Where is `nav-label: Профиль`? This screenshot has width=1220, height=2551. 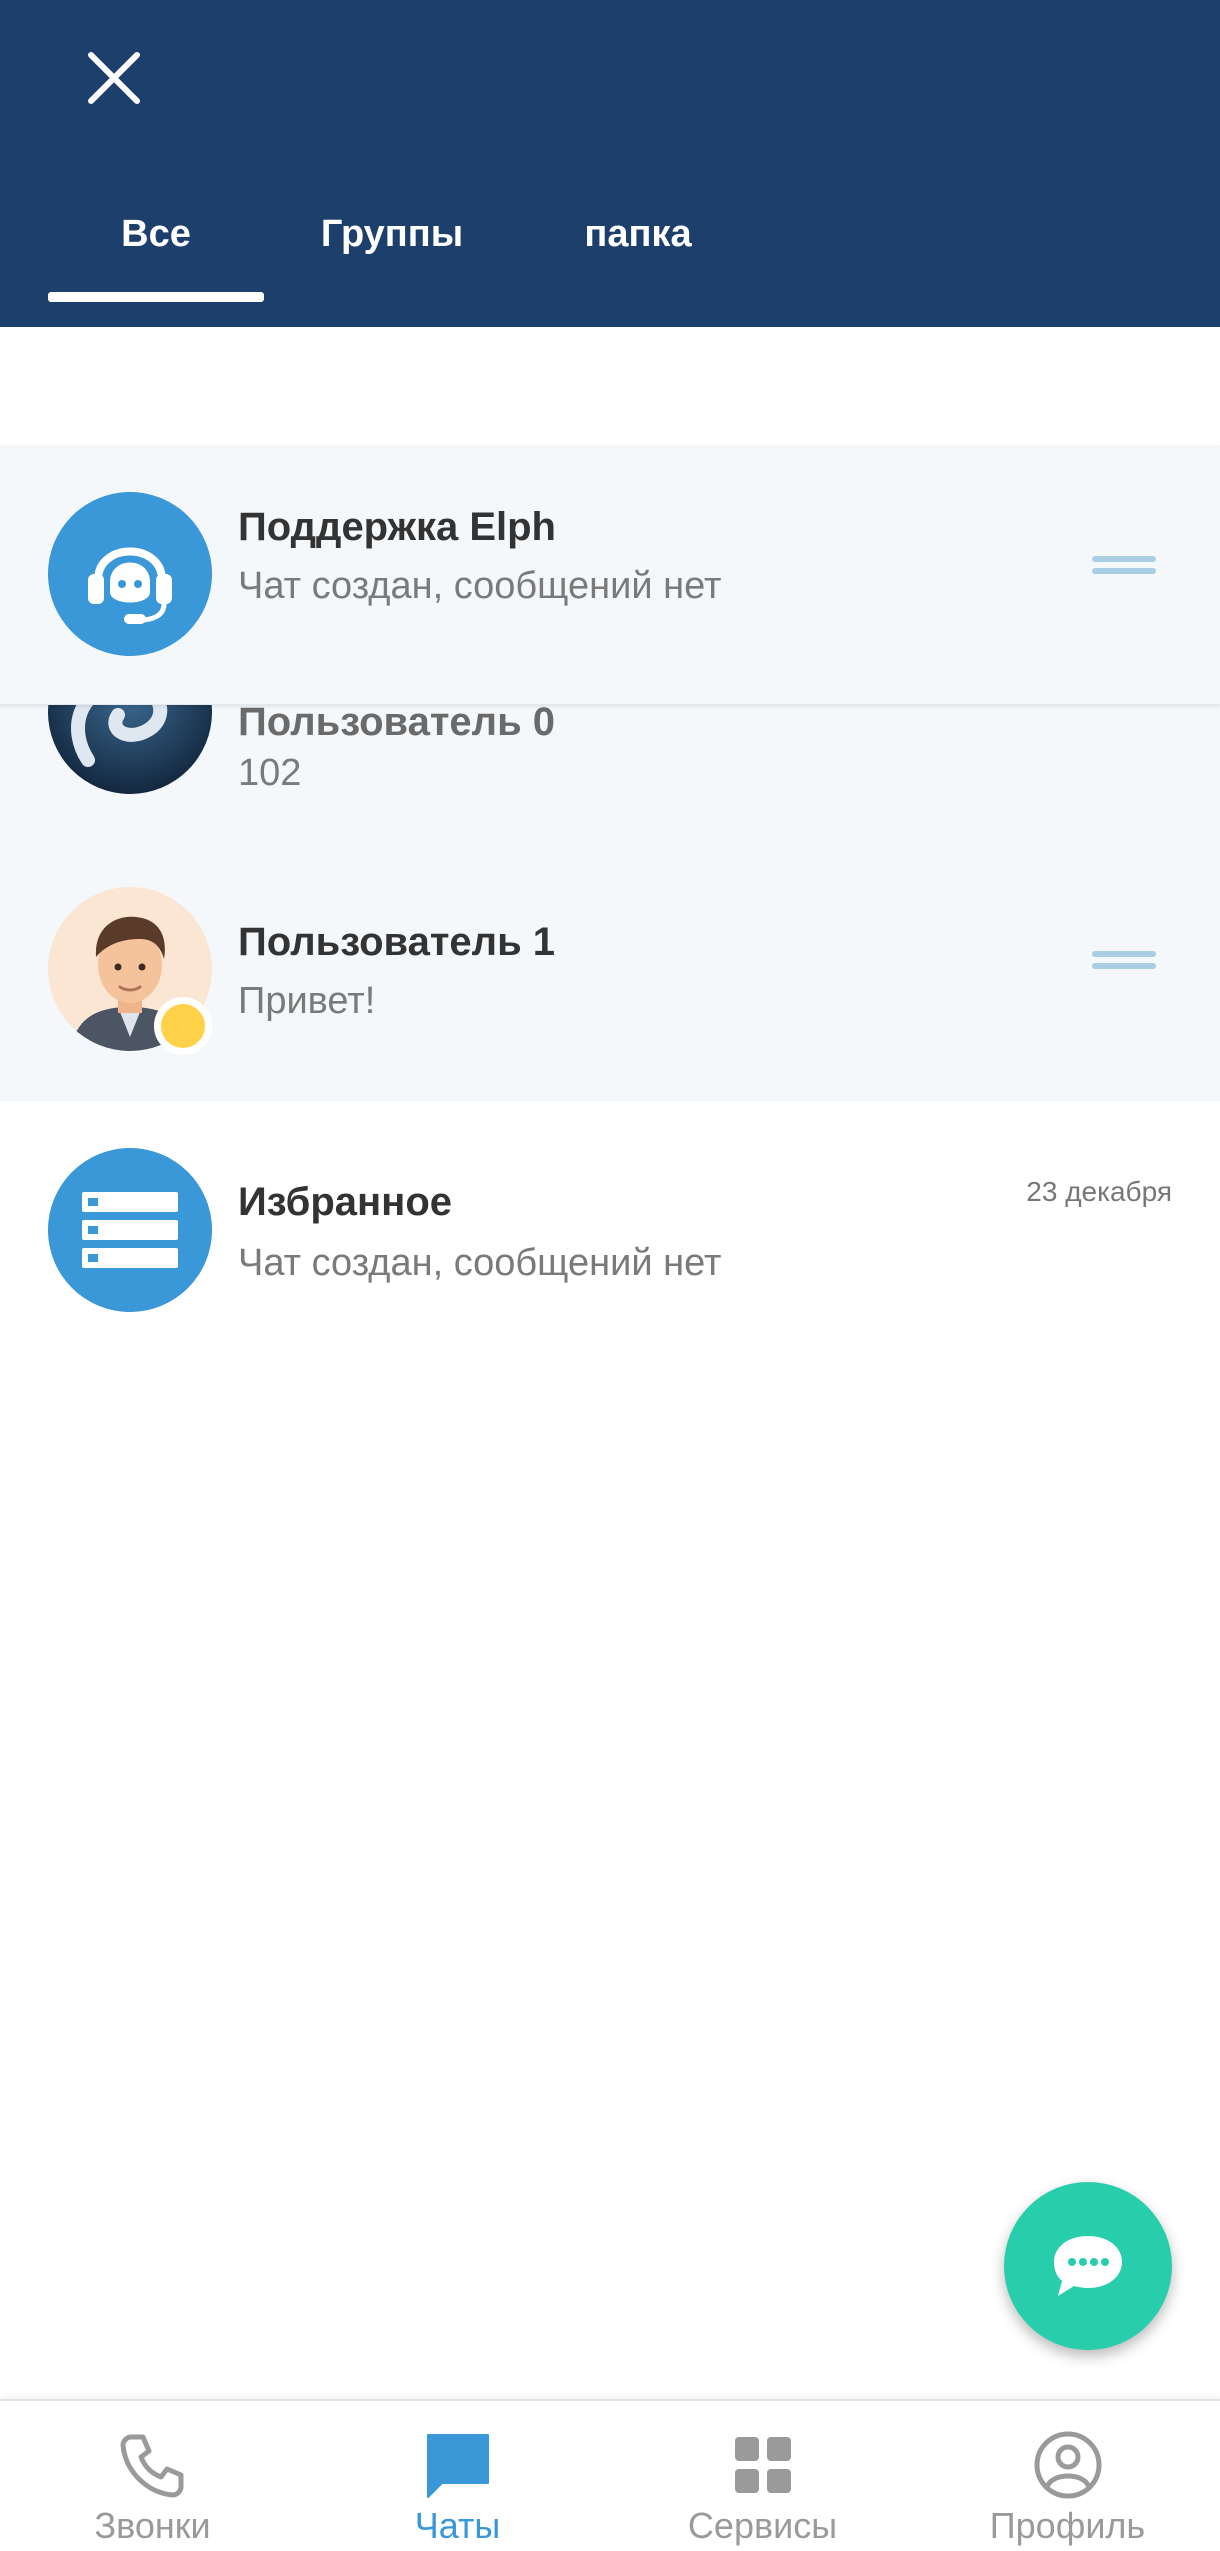
nav-label: Профиль is located at coordinates (1067, 2525).